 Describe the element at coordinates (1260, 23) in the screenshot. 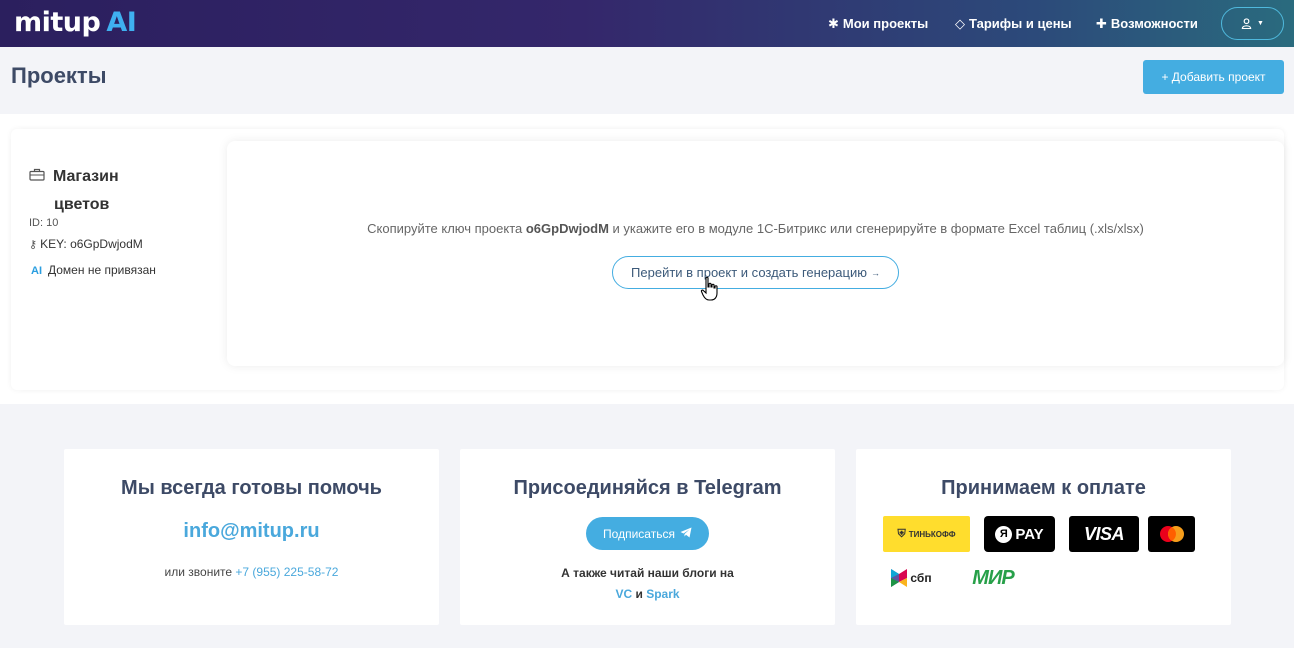

I see `chevron-down-icon: ▼` at that location.